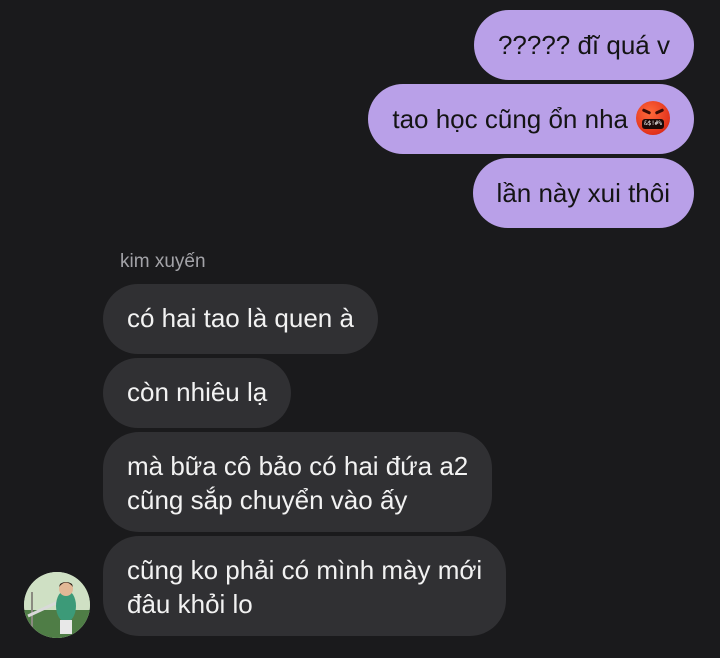 This screenshot has height=658, width=720. What do you see at coordinates (305, 570) in the screenshot?
I see `message-line: cũng ko phải có mình mày mới` at bounding box center [305, 570].